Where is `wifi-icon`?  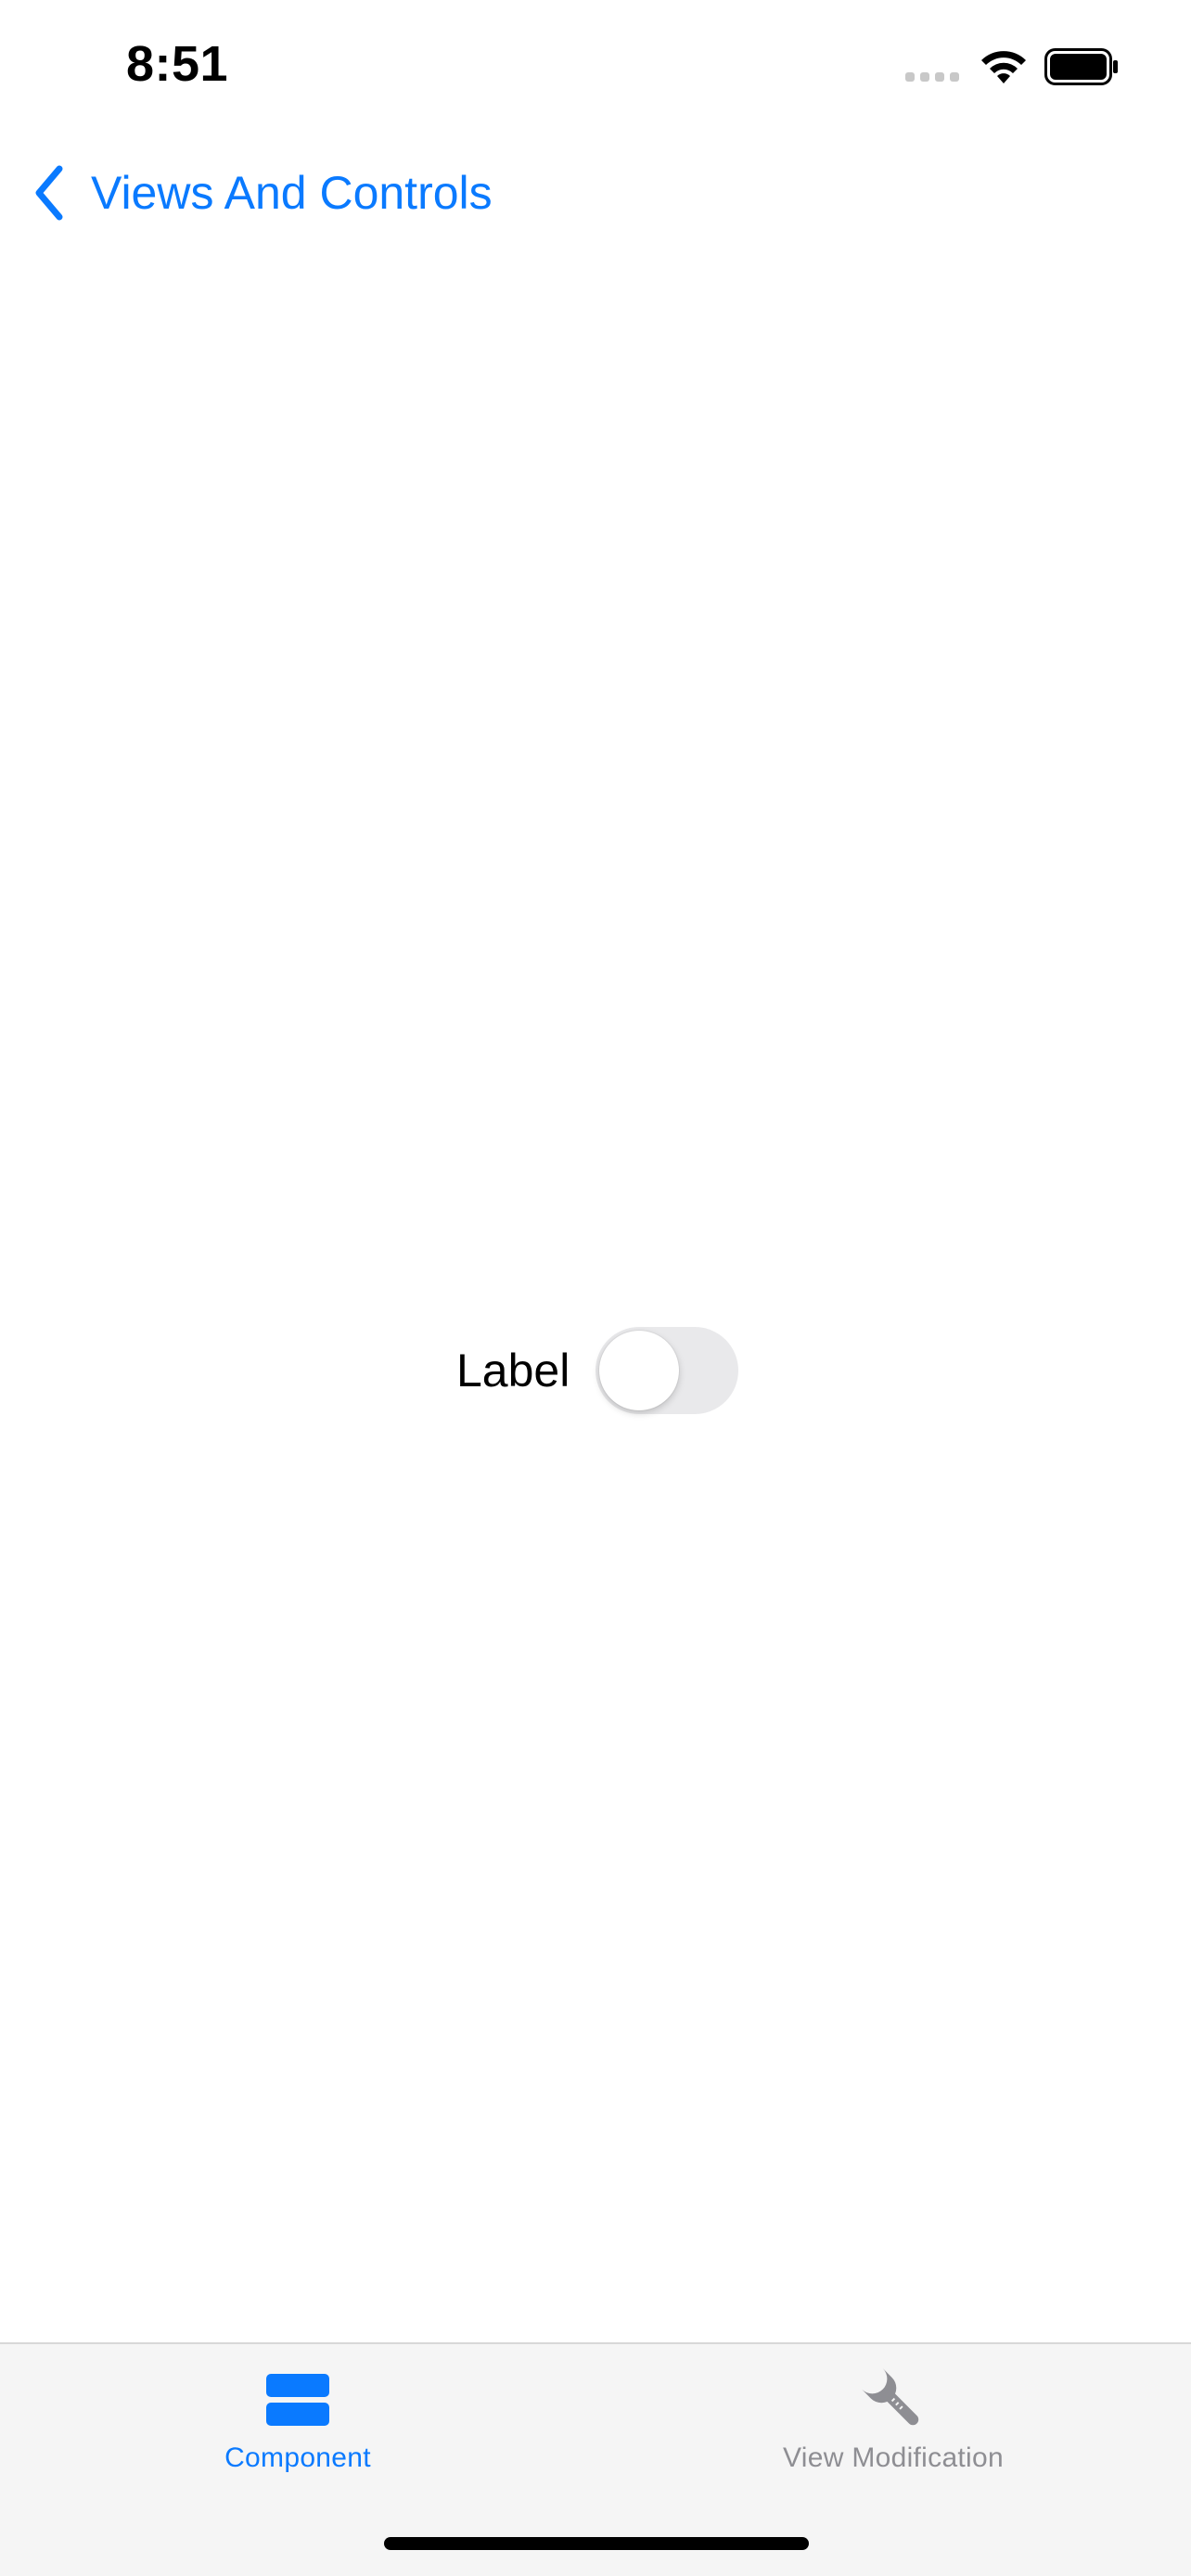
wifi-icon is located at coordinates (1003, 67).